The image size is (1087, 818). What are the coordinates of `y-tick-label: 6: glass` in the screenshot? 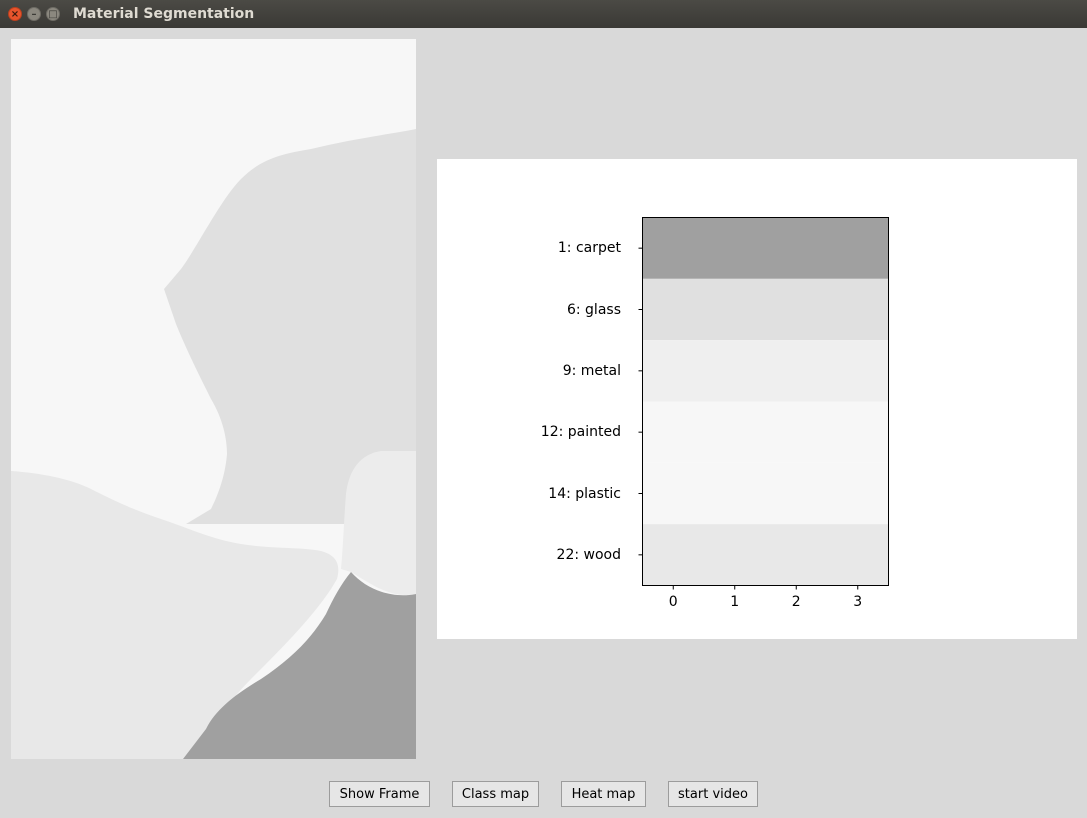 It's located at (593, 309).